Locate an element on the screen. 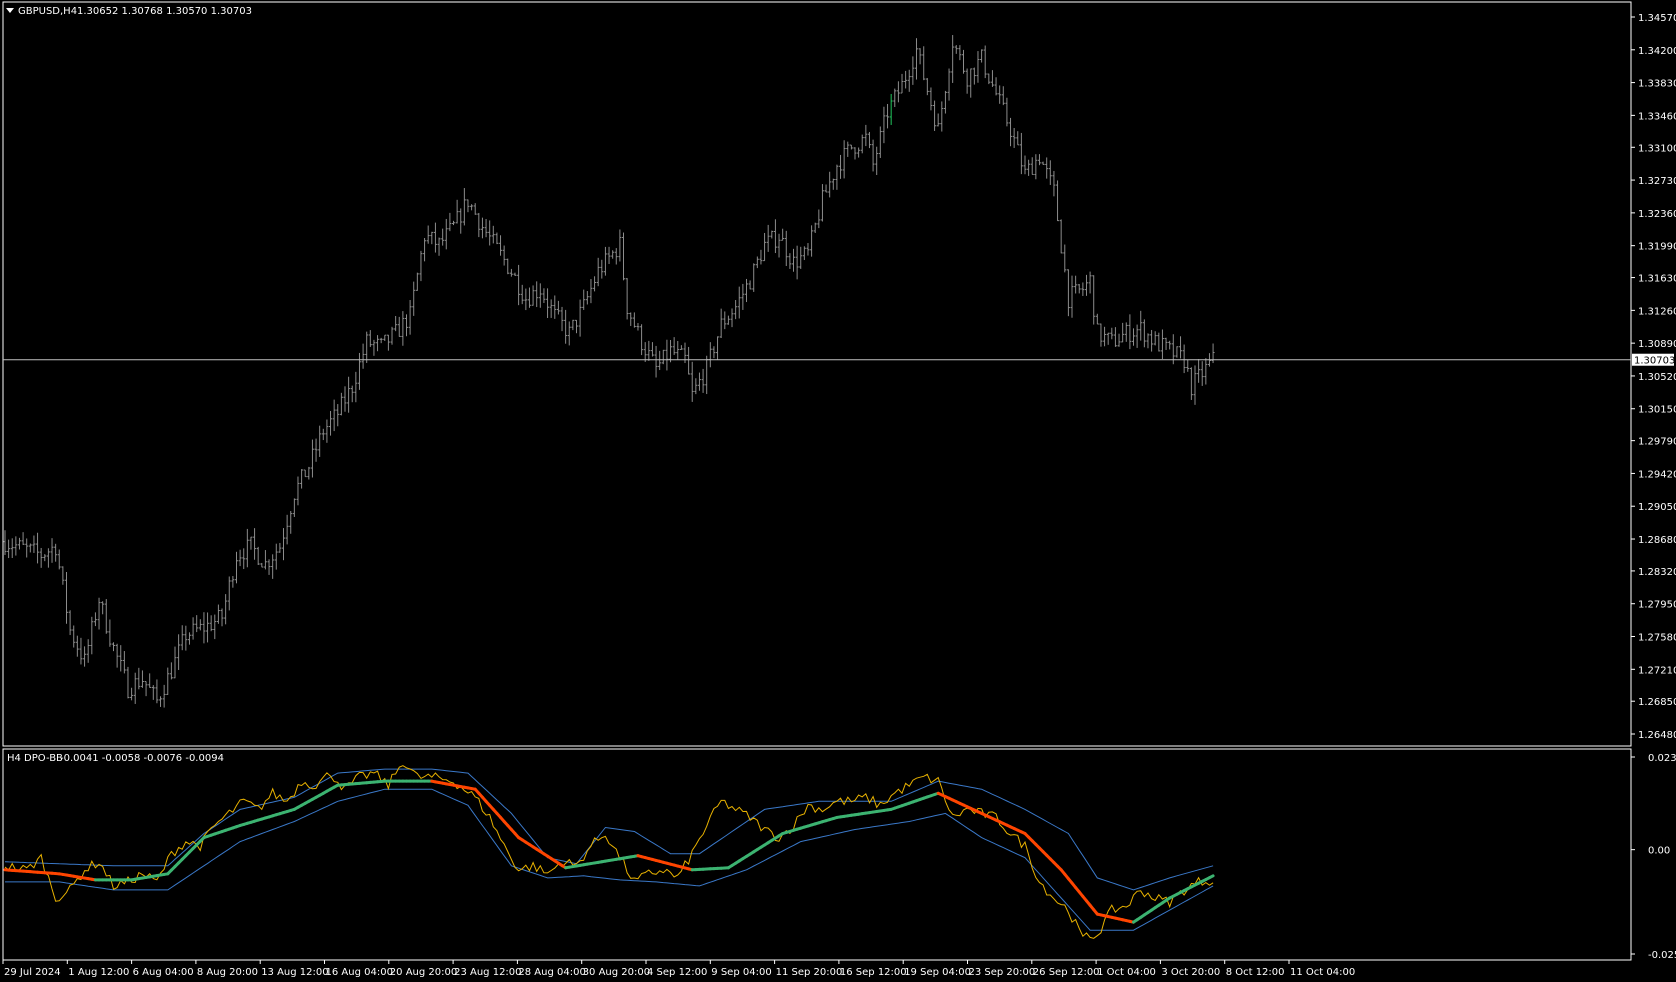 This screenshot has height=982, width=1676. price-tick-label: 1.30520 is located at coordinates (1657, 377).